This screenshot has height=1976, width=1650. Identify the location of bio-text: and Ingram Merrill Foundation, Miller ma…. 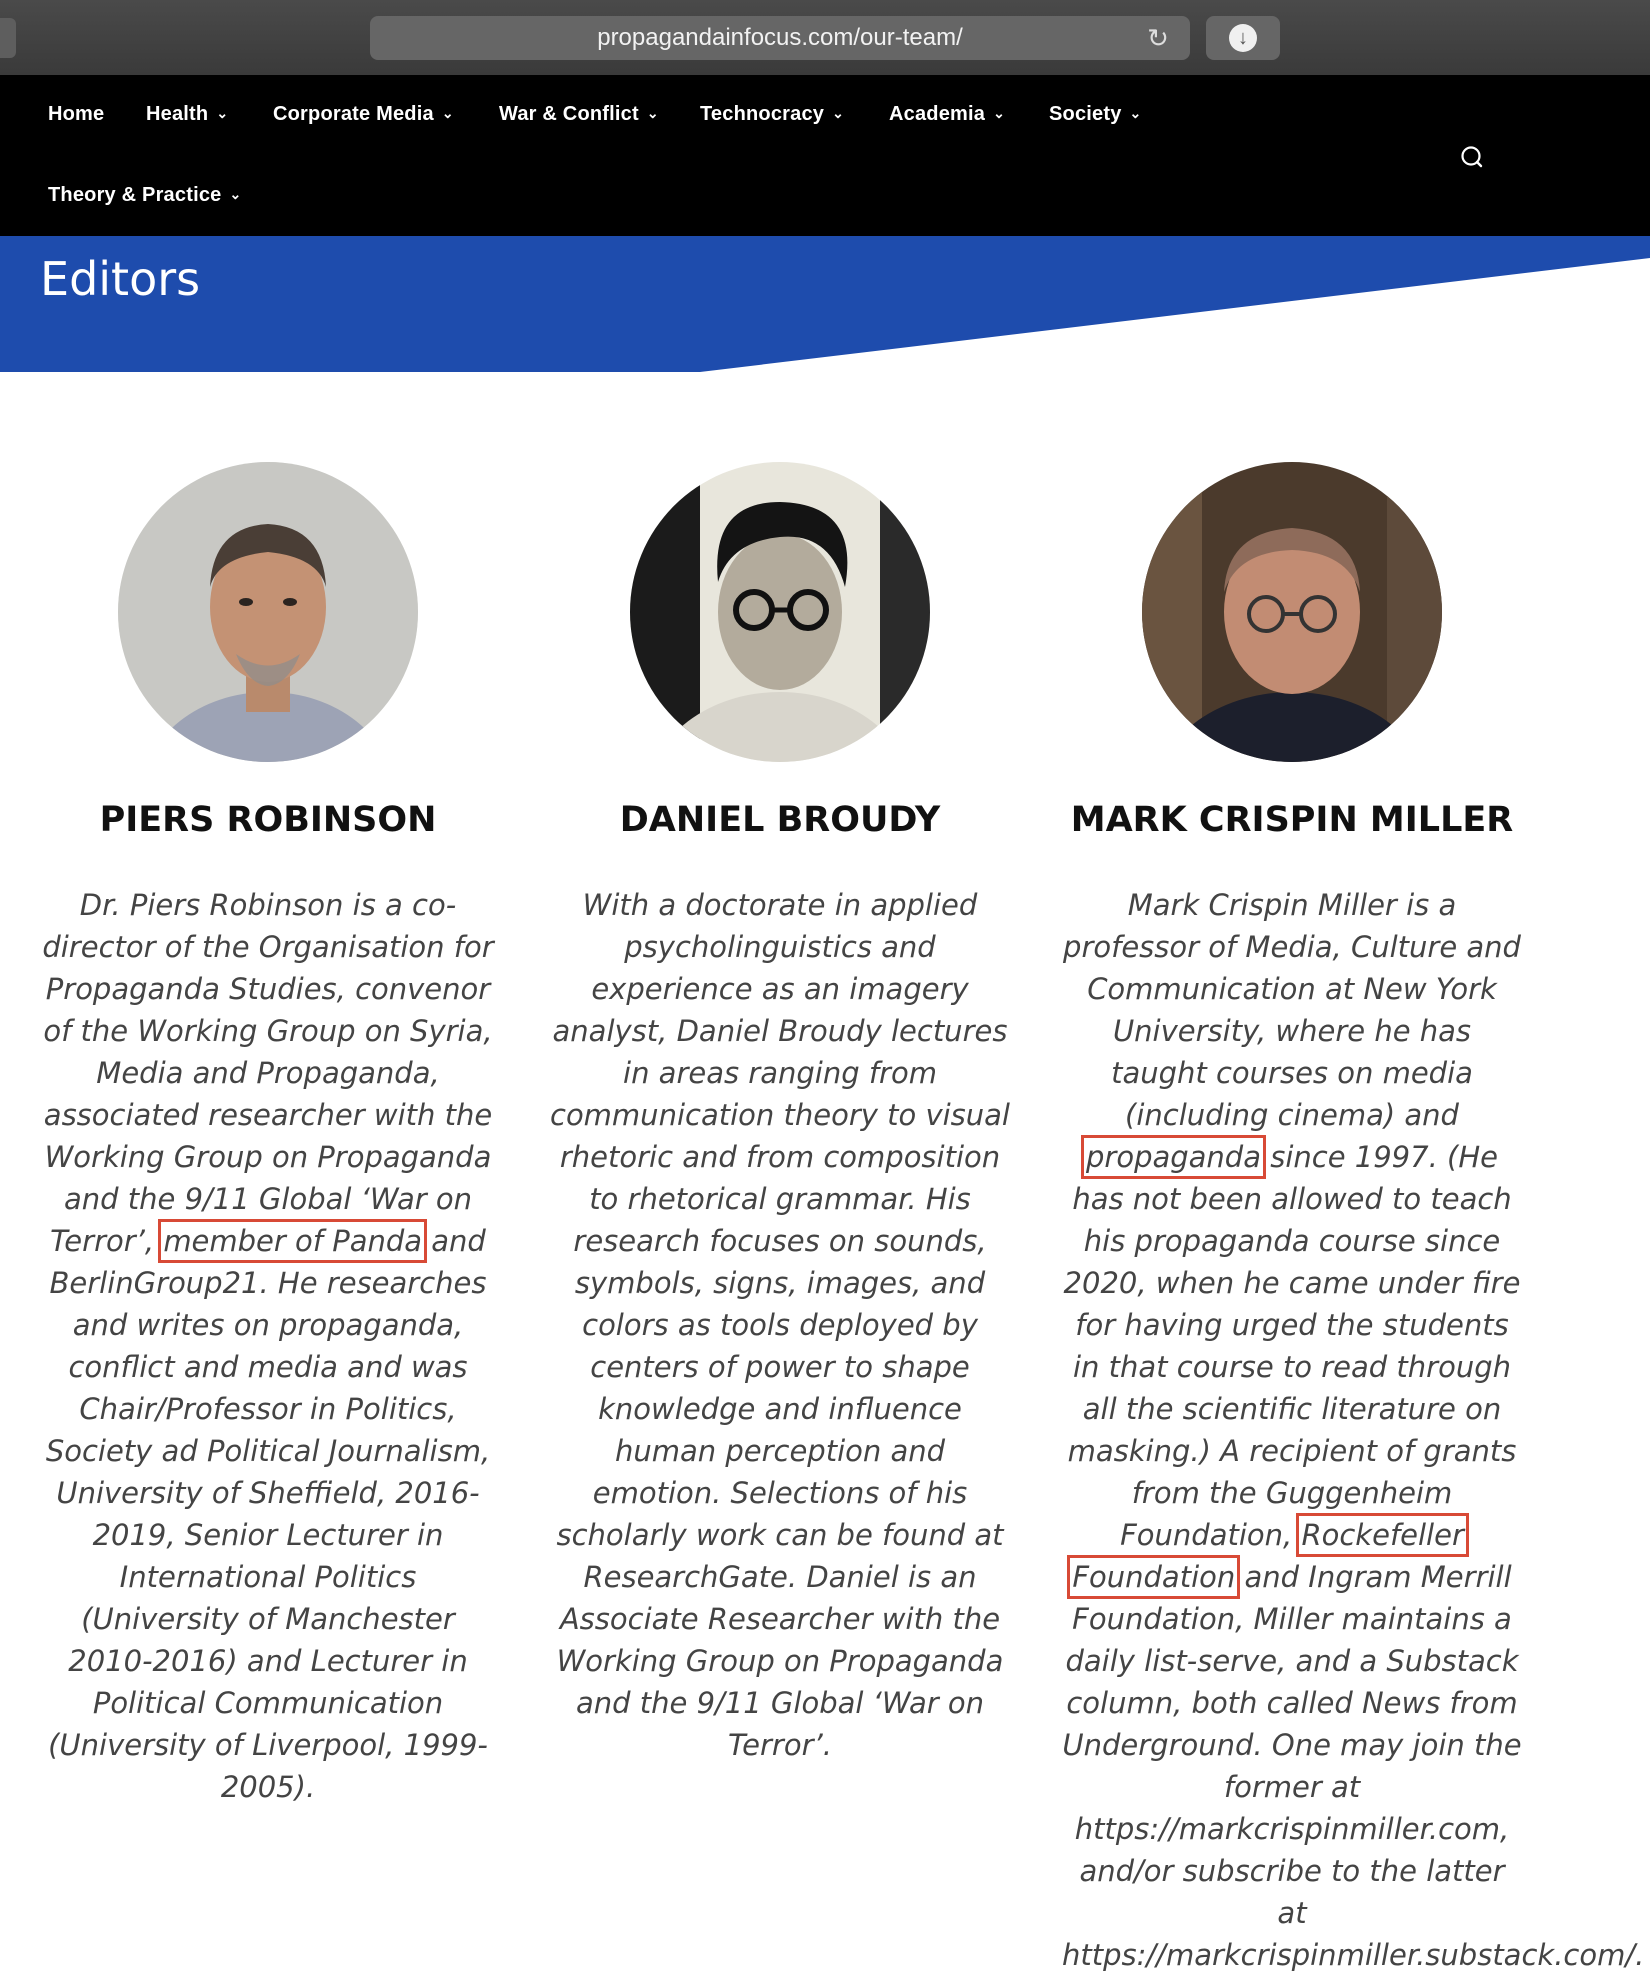
(1353, 1766).